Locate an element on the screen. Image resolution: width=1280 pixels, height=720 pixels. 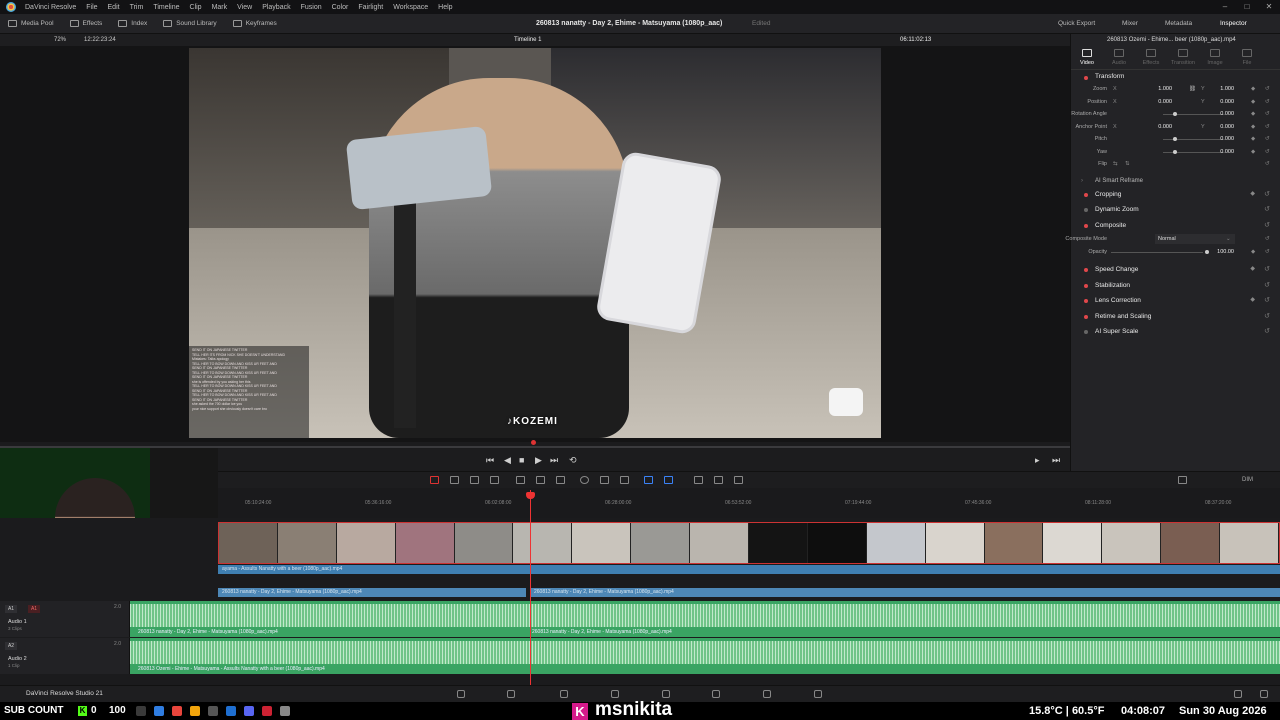
section-cropping: Cropping ◆ ↺ is located at coordinates (1175, 195).